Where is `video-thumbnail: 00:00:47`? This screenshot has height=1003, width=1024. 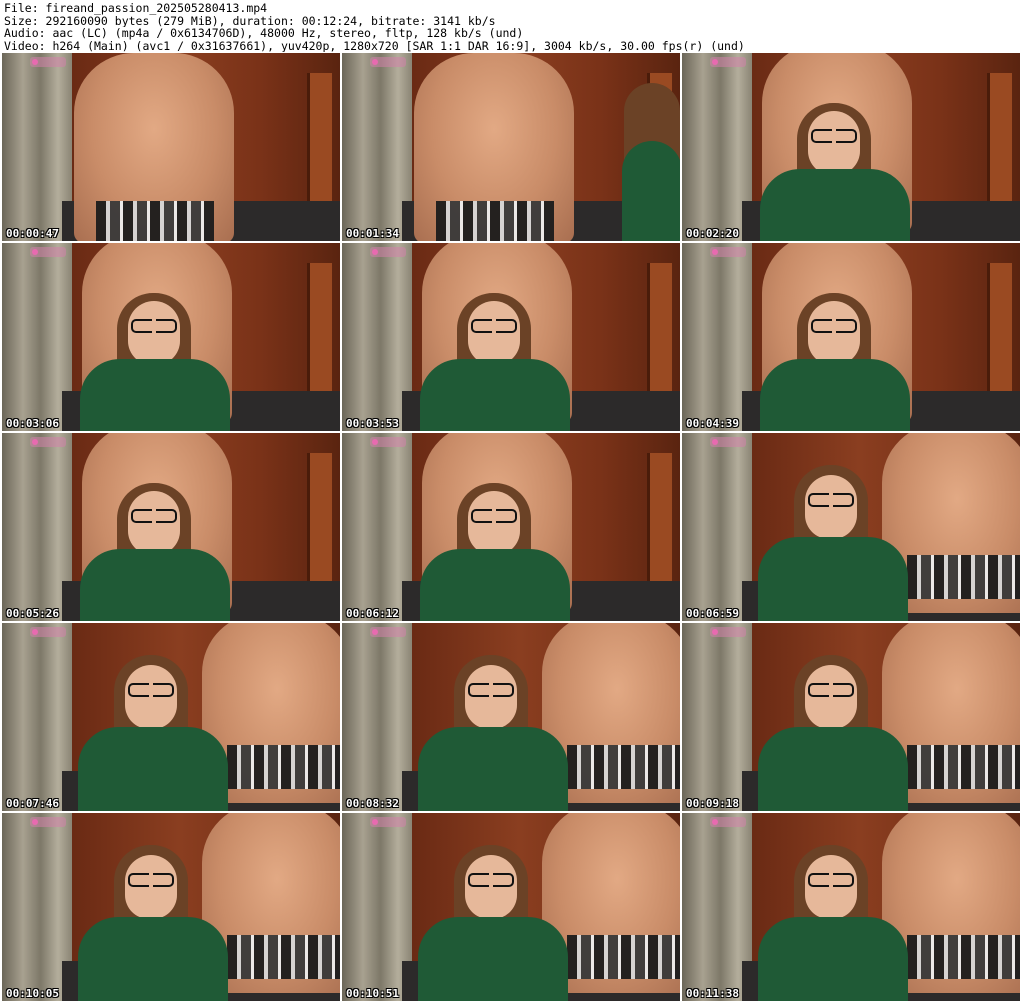 video-thumbnail: 00:00:47 is located at coordinates (171, 147).